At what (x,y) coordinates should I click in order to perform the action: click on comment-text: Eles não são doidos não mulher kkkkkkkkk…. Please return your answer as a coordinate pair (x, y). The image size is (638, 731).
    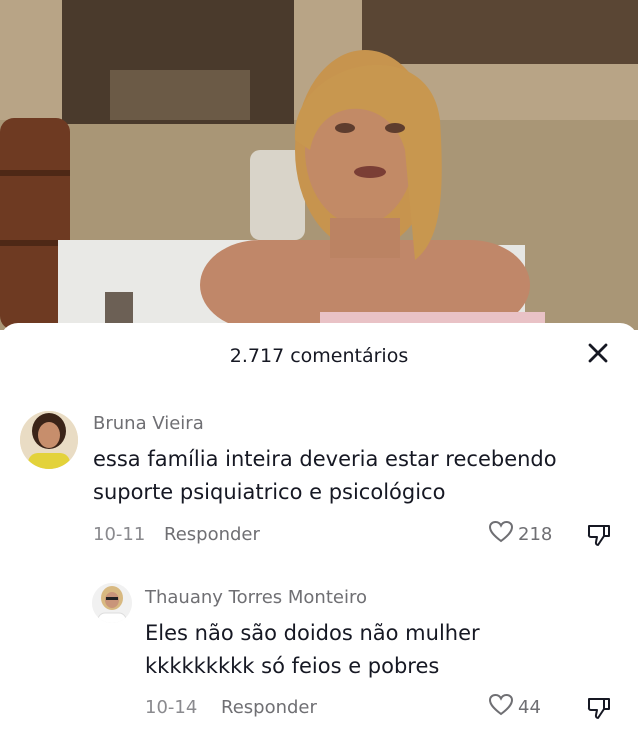
    Looking at the image, I should click on (312, 650).